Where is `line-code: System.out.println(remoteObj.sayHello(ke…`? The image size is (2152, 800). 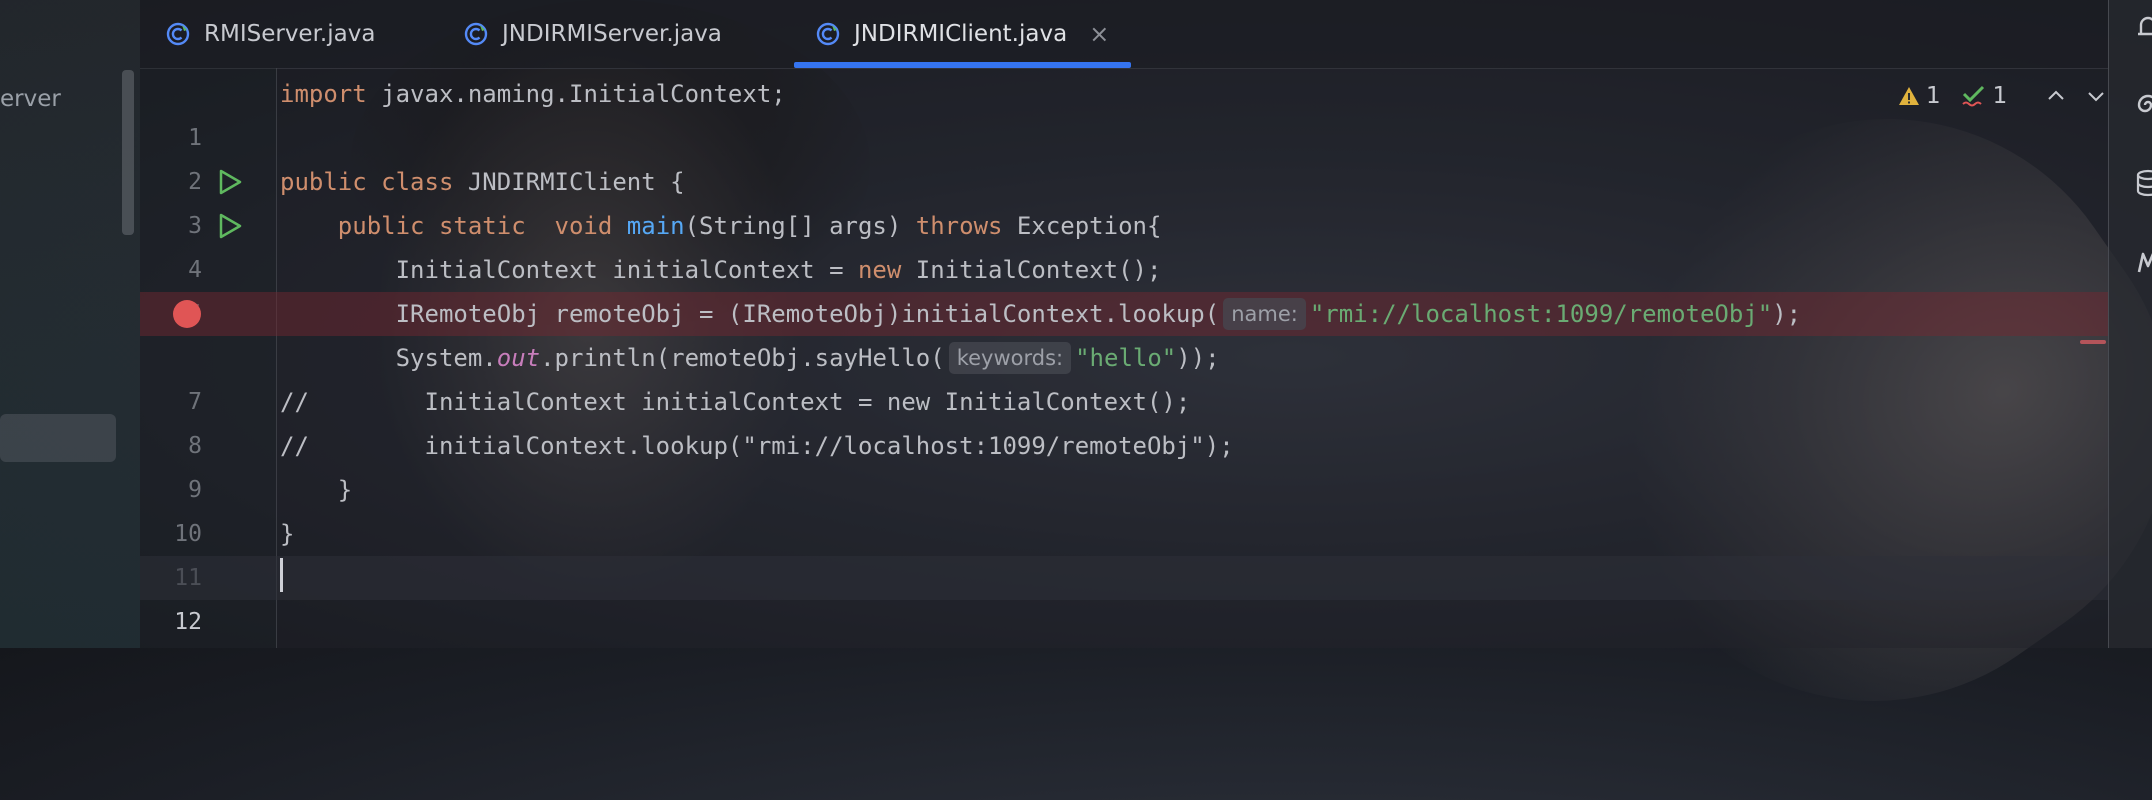 line-code: System.out.println(remoteObj.sayHello(ke… is located at coordinates (750, 358).